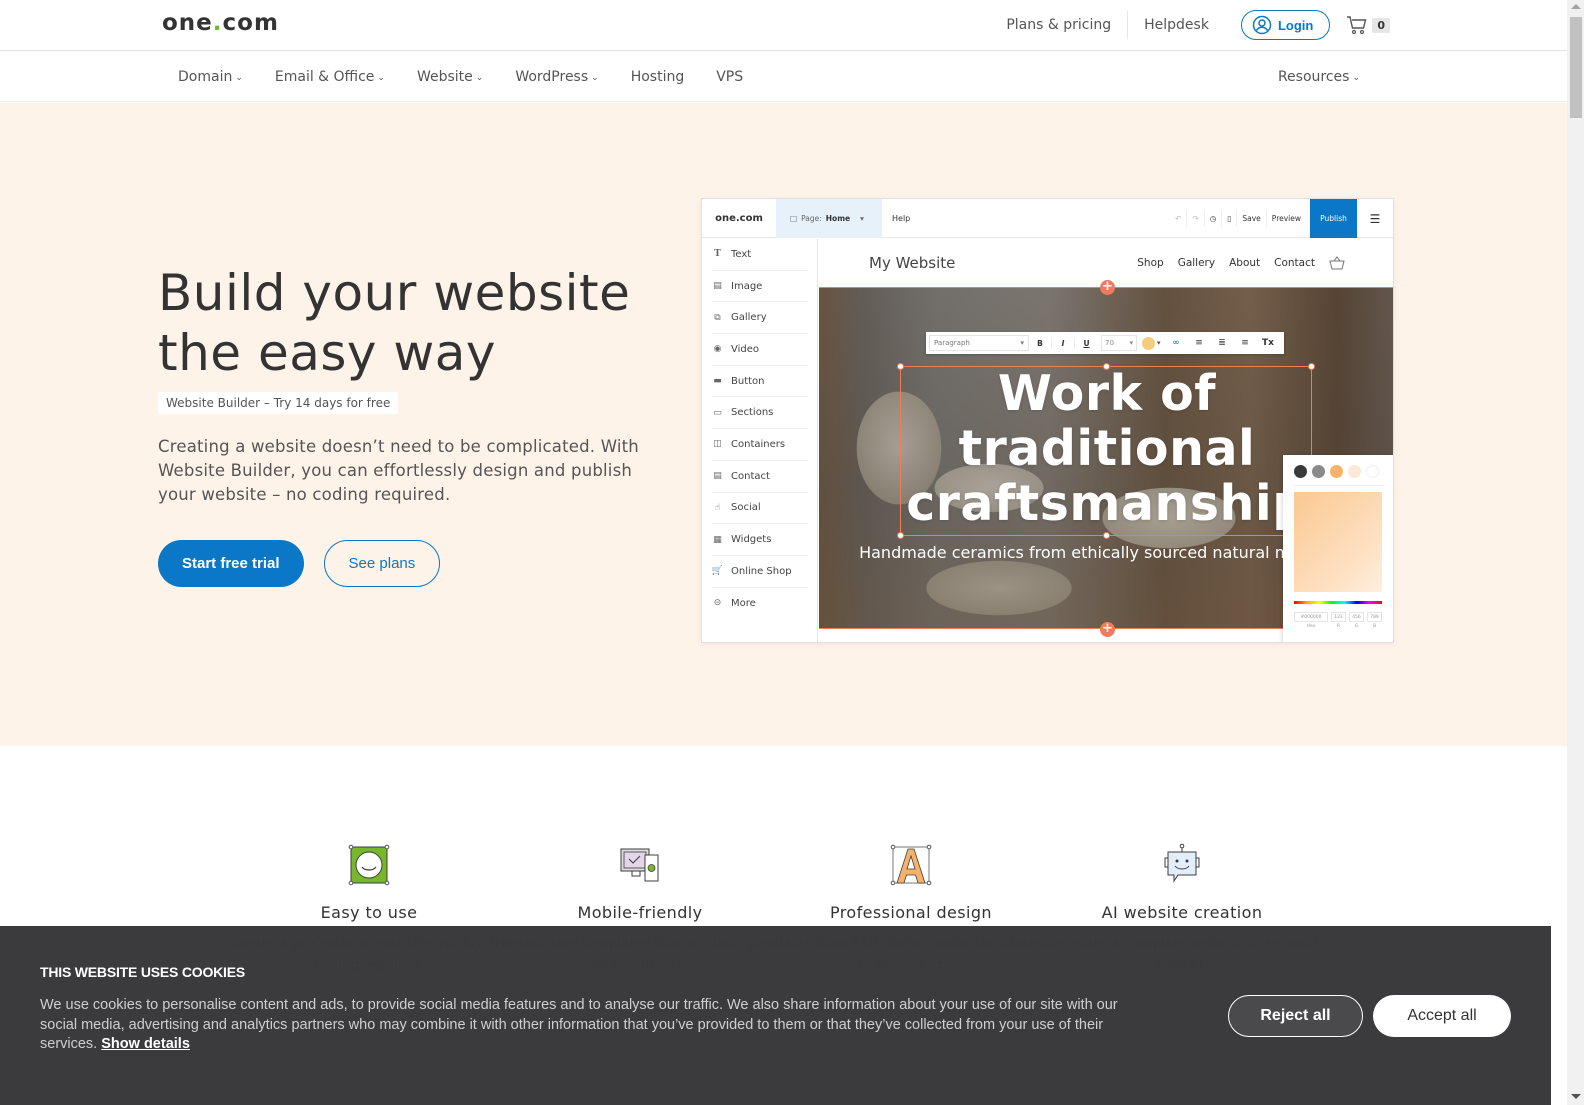 The width and height of the screenshot is (1584, 1105). I want to click on sidebar-item: ⊝ More, so click(760, 604).